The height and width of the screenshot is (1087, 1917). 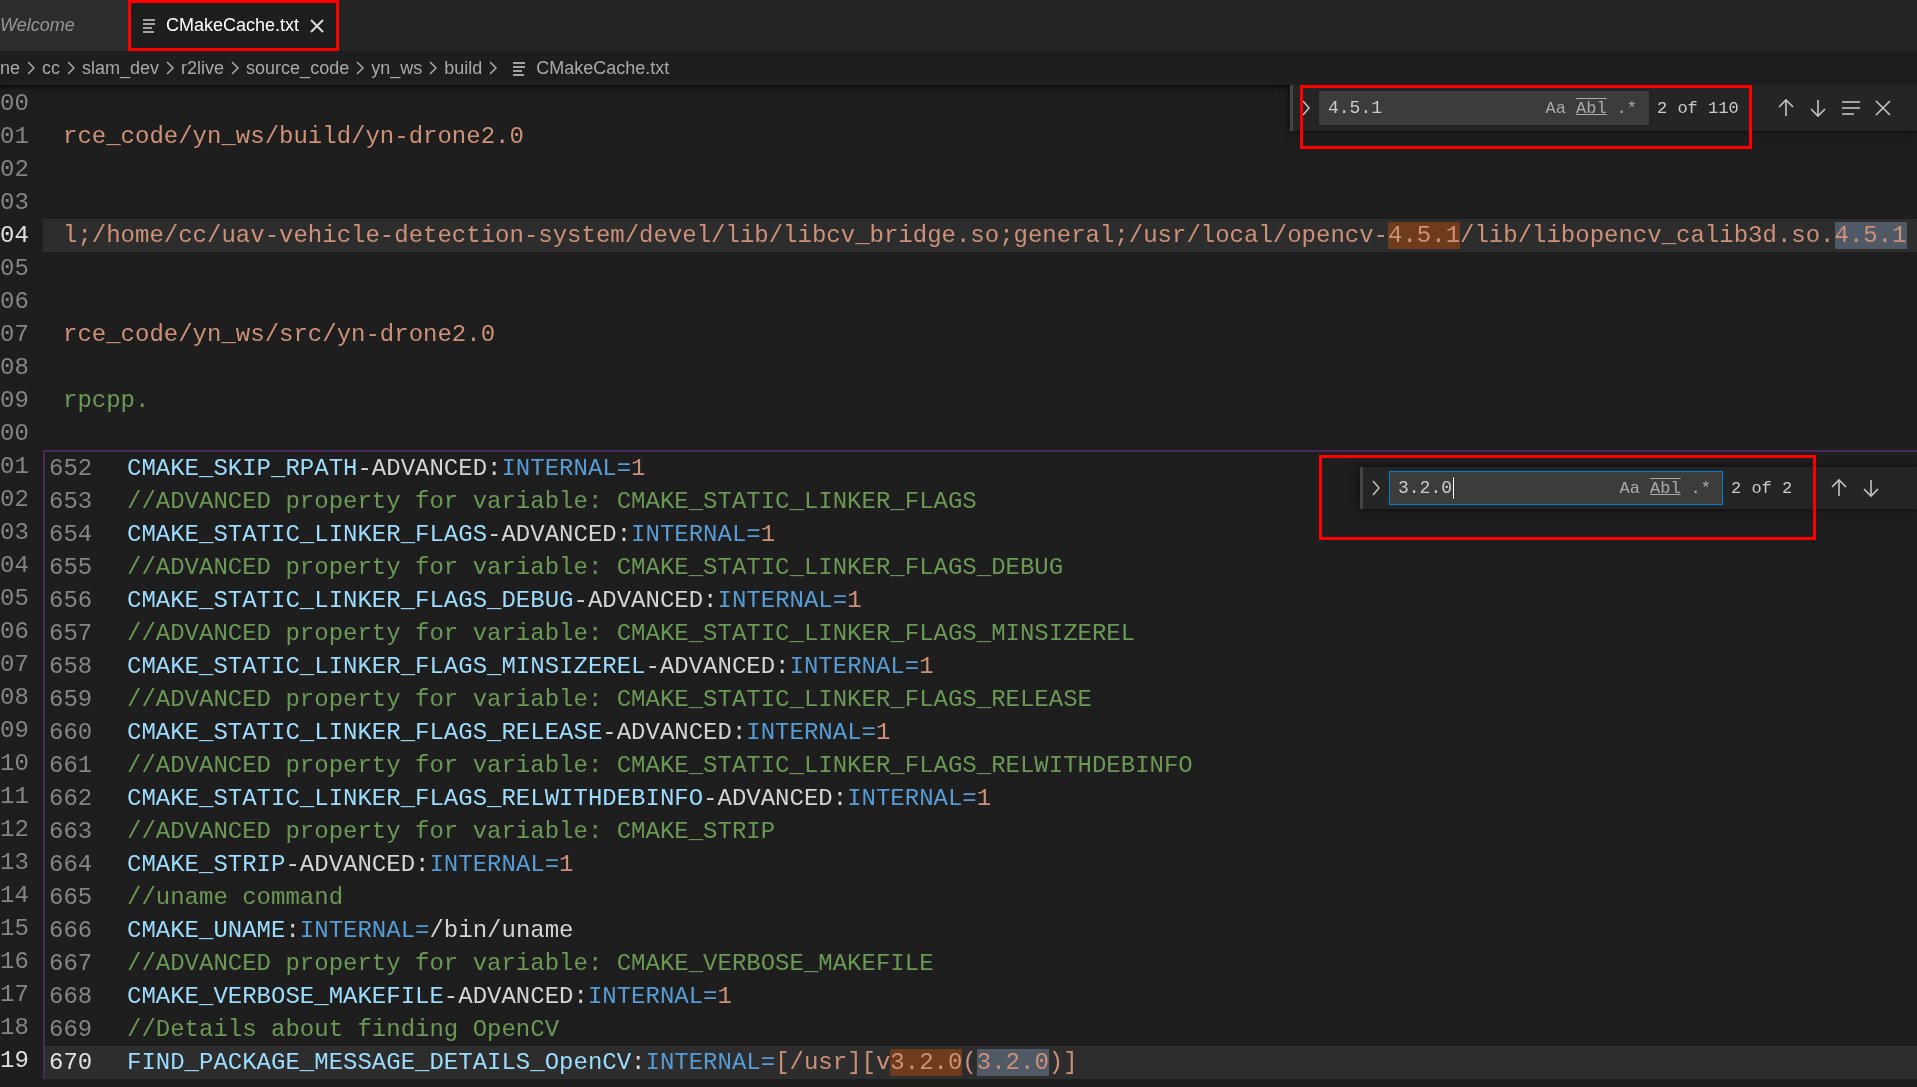 What do you see at coordinates (985, 236) in the screenshot?
I see `code-line: l;/home/cc/uav-vehicle-detection-system/devel/lib/libcv_bridge.so;general;/usr/local/opencv-4.5.1/lib/libopencv_calib3d.so.4.5.1` at bounding box center [985, 236].